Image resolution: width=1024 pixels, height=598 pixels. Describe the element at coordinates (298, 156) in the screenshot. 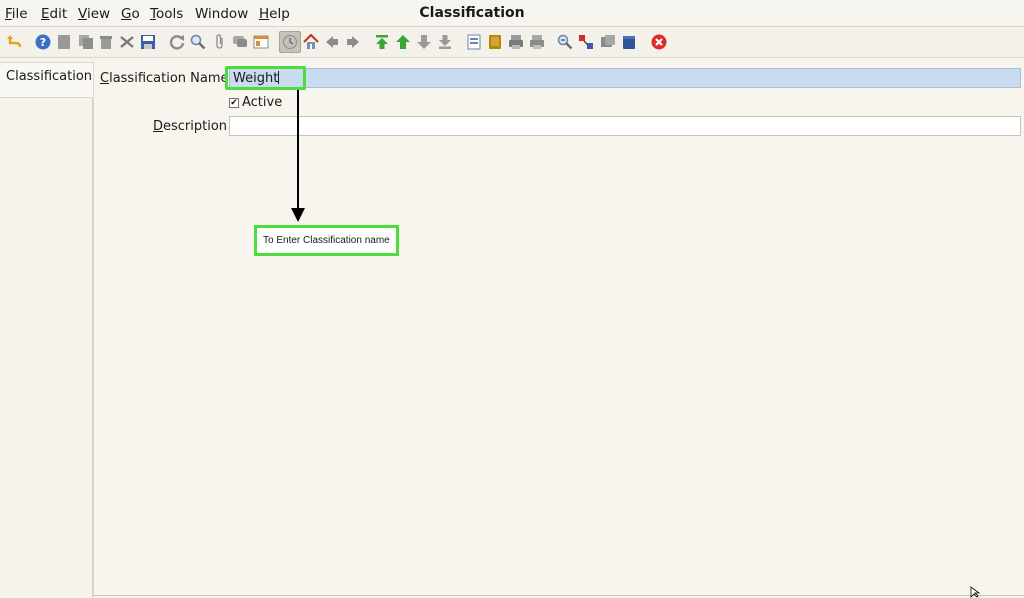

I see `annotation-arrow` at that location.